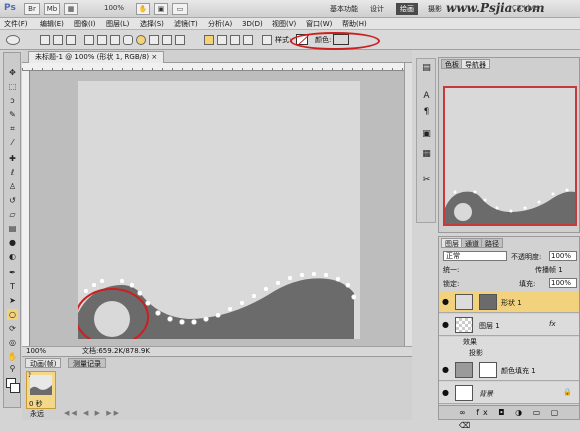 This screenshot has height=432, width=580. Describe the element at coordinates (12, 228) in the screenshot. I see `gradient-tool-icon: ▤` at that location.